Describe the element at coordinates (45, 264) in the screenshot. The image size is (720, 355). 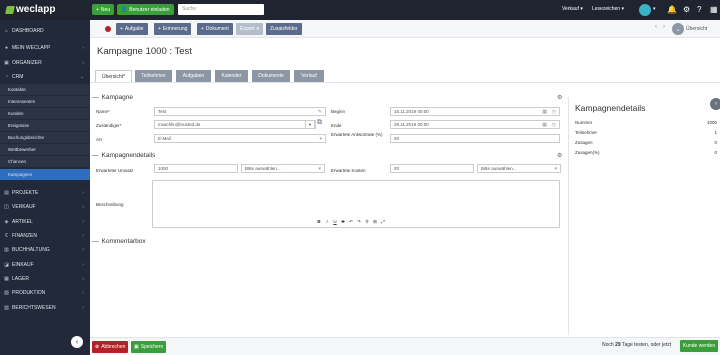
I see `sidebar-item-einkauf: ◪ EINKAUF ›` at that location.